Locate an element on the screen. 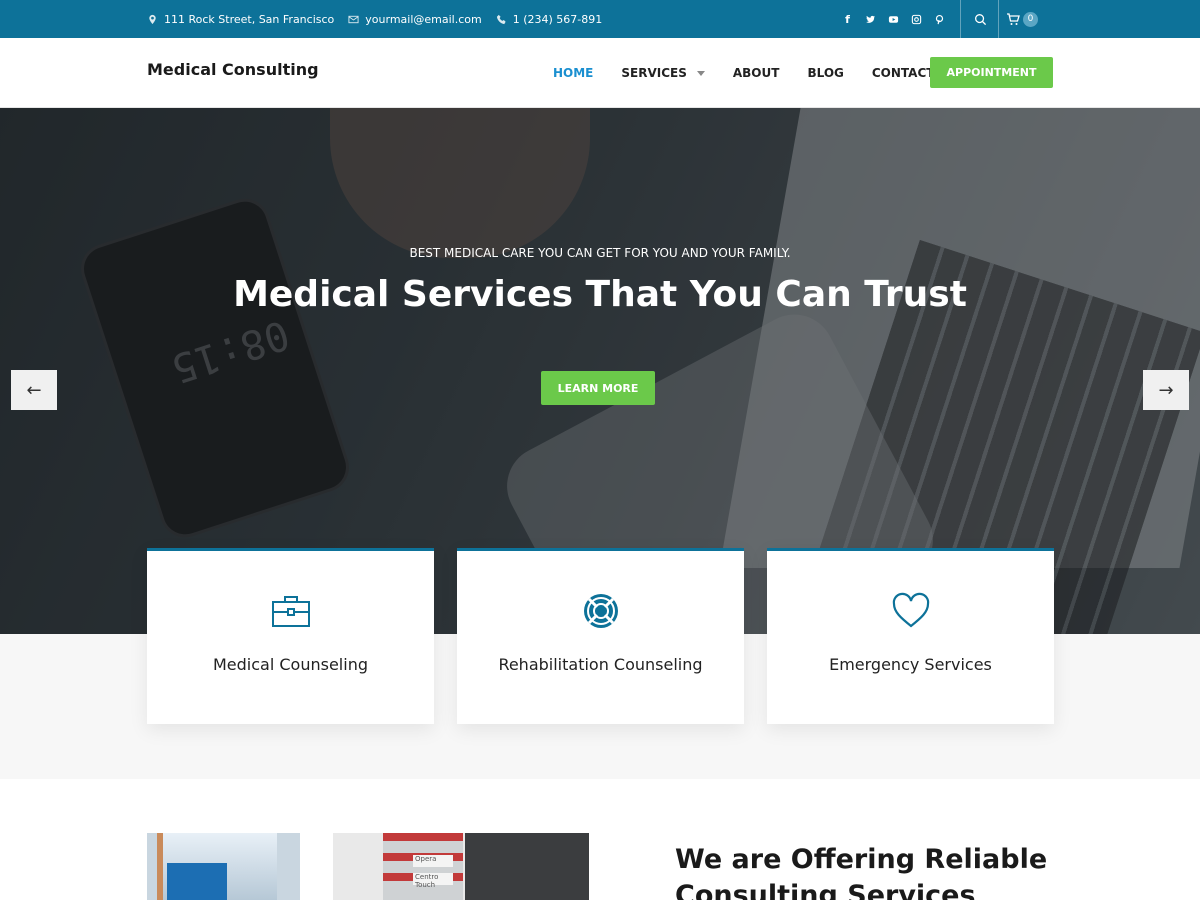 The image size is (1200, 900). nav-home: HOME is located at coordinates (573, 73).